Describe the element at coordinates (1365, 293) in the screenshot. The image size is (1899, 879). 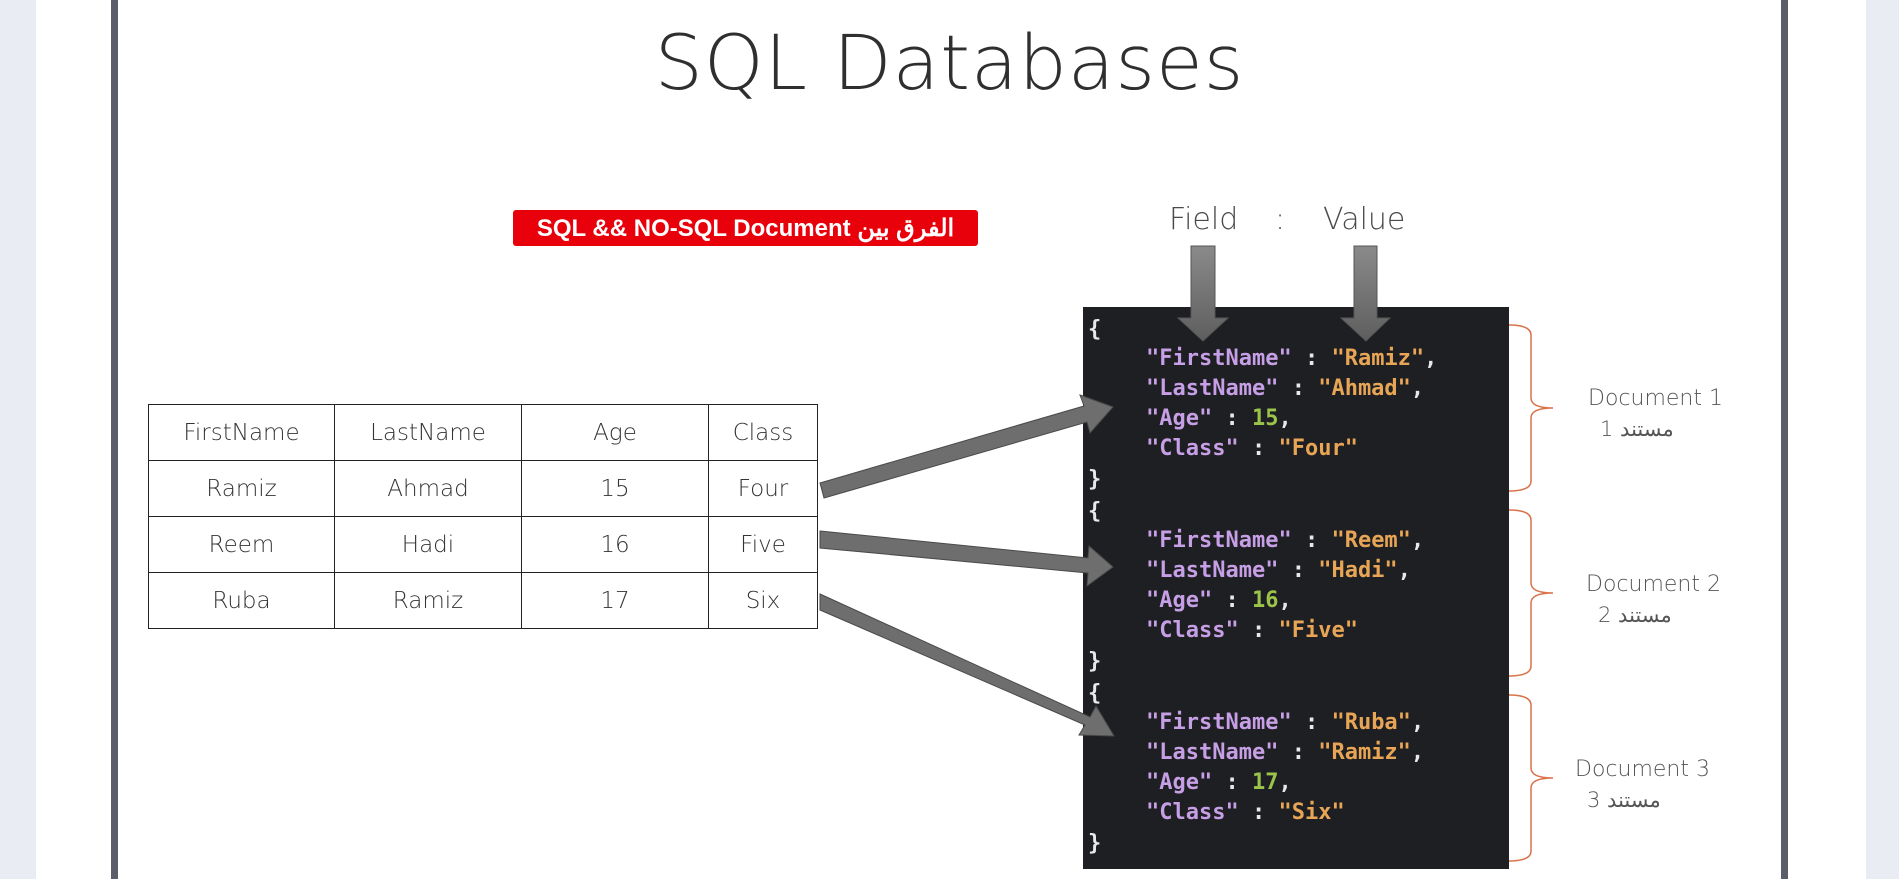
I see `value-down-arrow` at that location.